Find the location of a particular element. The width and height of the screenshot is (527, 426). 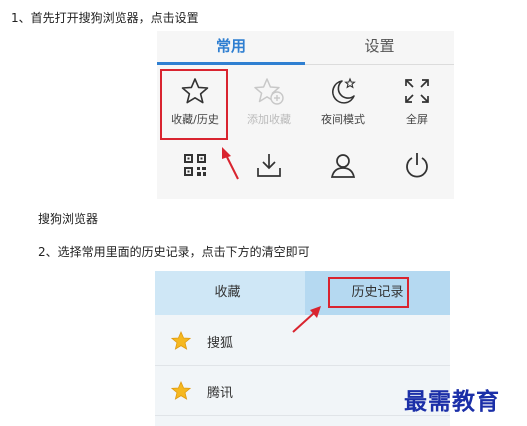

red-arrow-pointer is located at coordinates (306, 319).